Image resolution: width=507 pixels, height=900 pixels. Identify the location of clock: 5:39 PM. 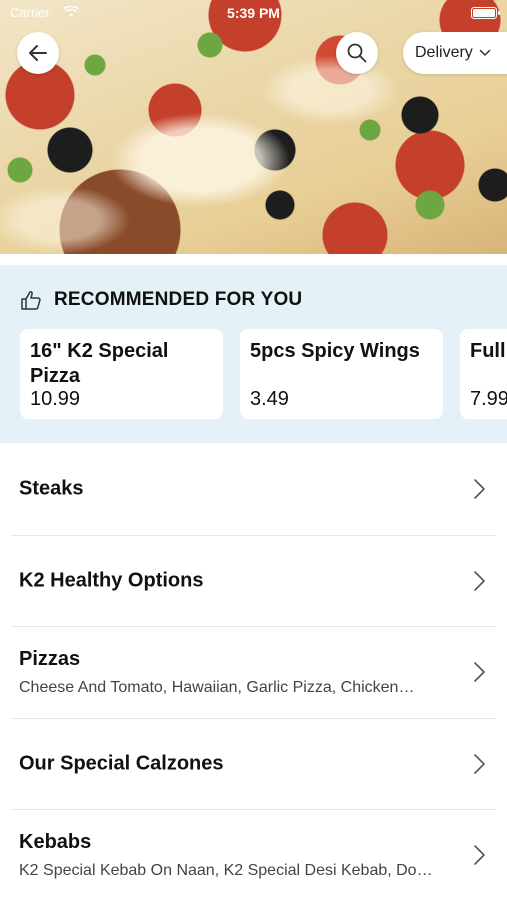
(253, 13).